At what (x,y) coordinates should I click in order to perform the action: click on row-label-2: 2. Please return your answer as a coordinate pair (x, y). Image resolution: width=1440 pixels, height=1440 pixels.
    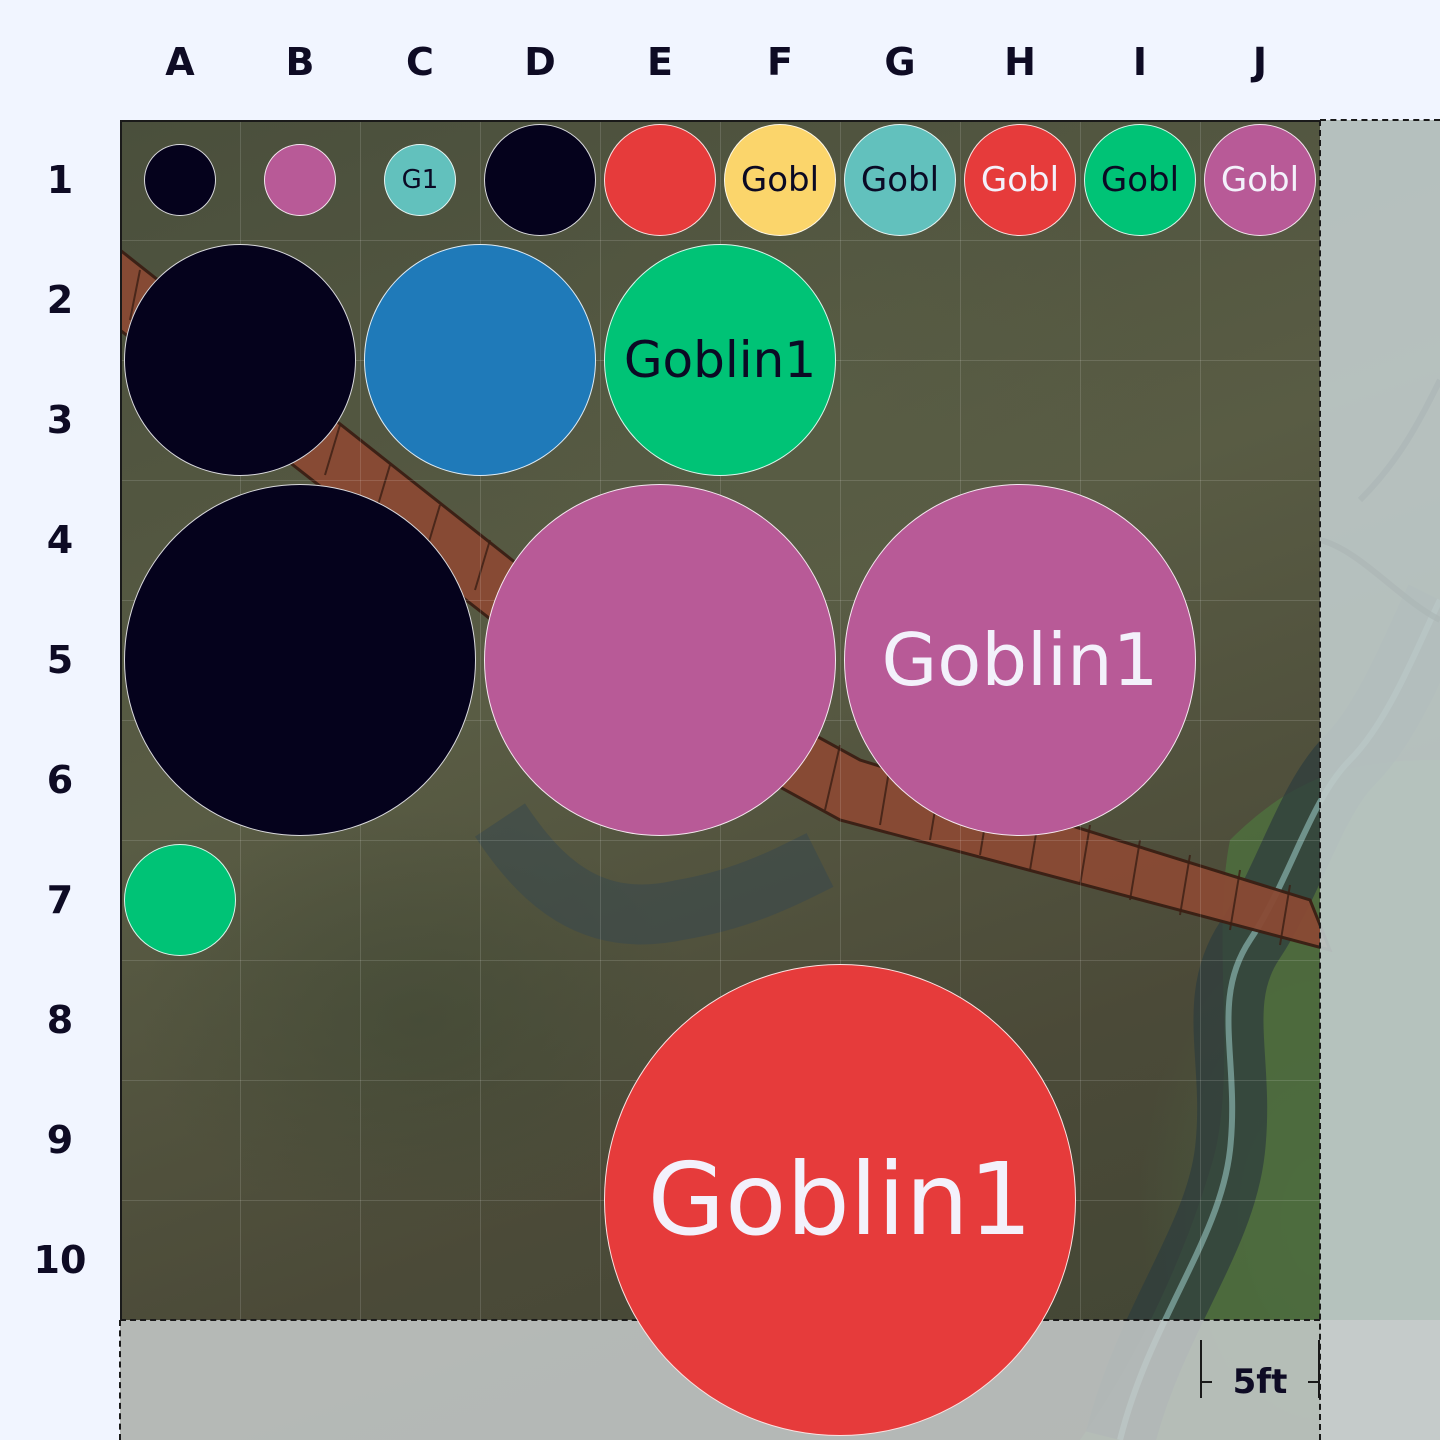
    Looking at the image, I should click on (60, 300).